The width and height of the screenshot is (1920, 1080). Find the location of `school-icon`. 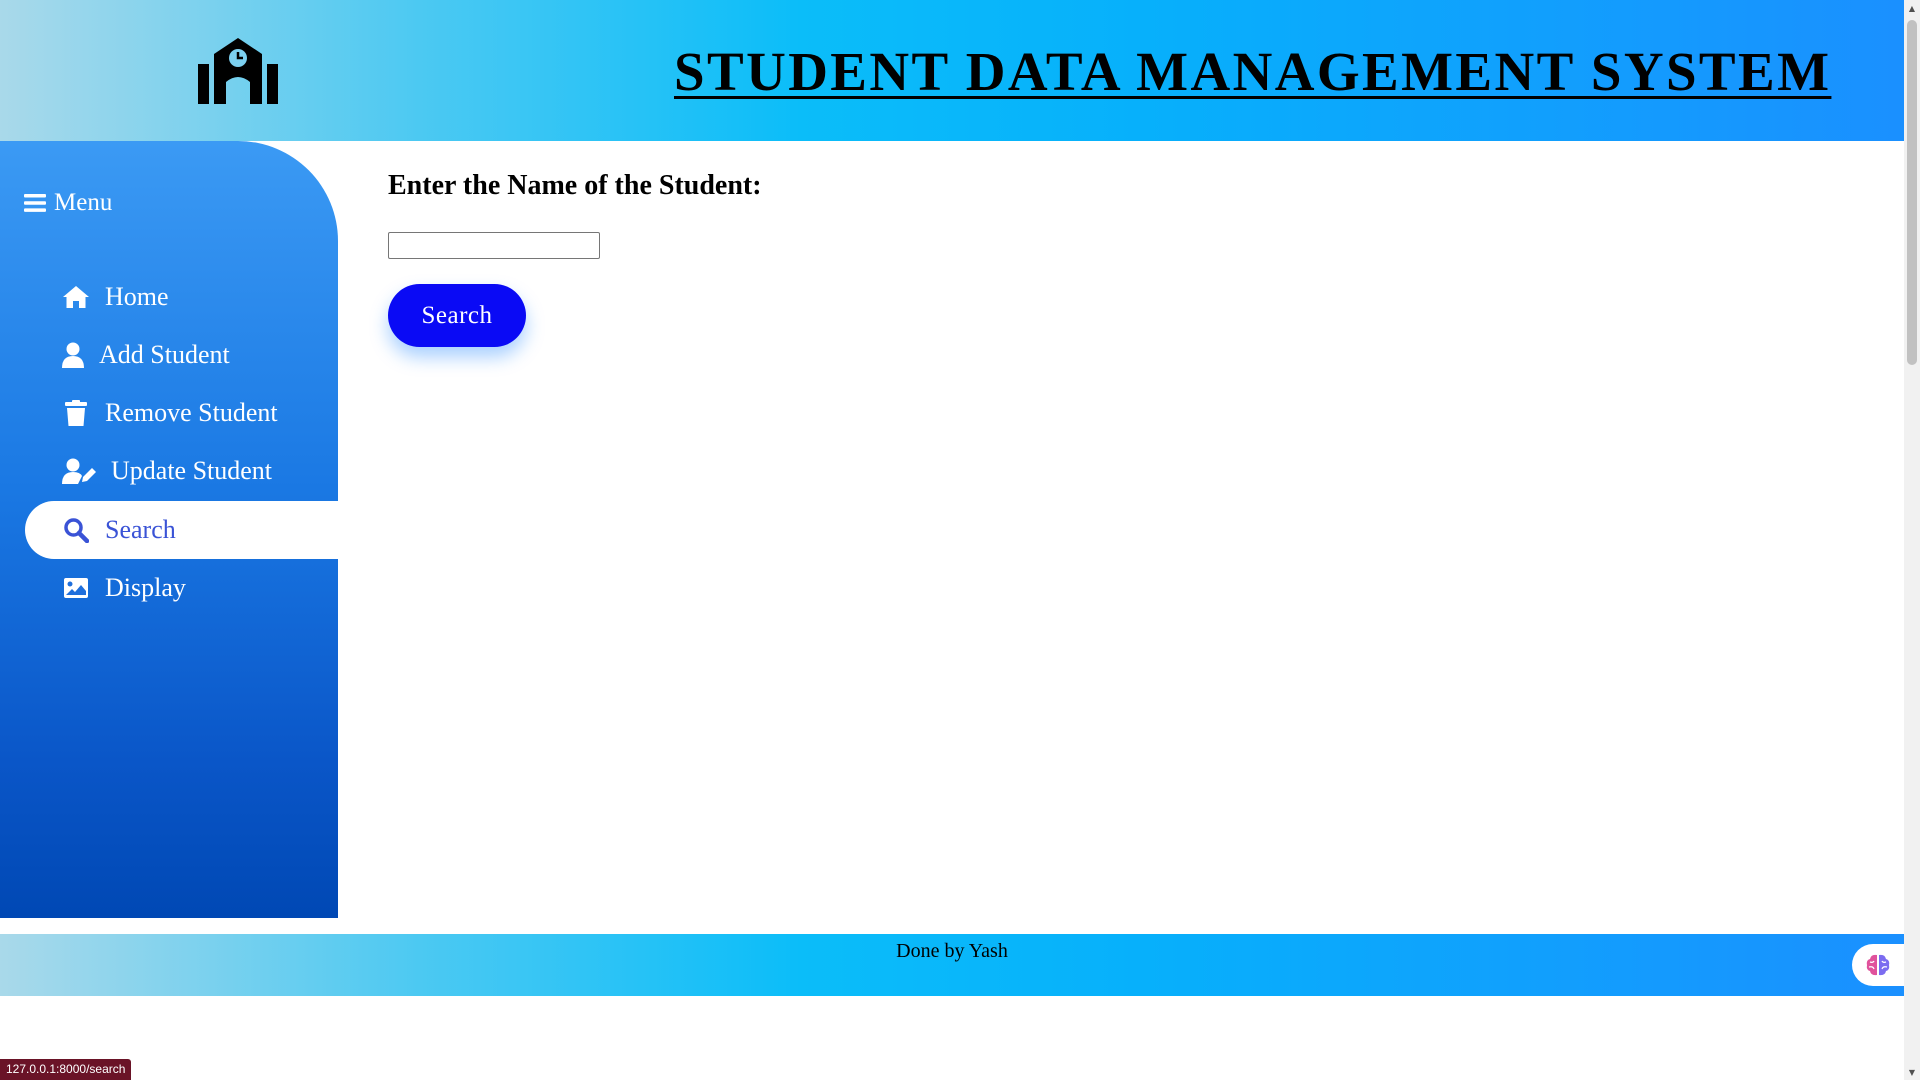

school-icon is located at coordinates (238, 71).